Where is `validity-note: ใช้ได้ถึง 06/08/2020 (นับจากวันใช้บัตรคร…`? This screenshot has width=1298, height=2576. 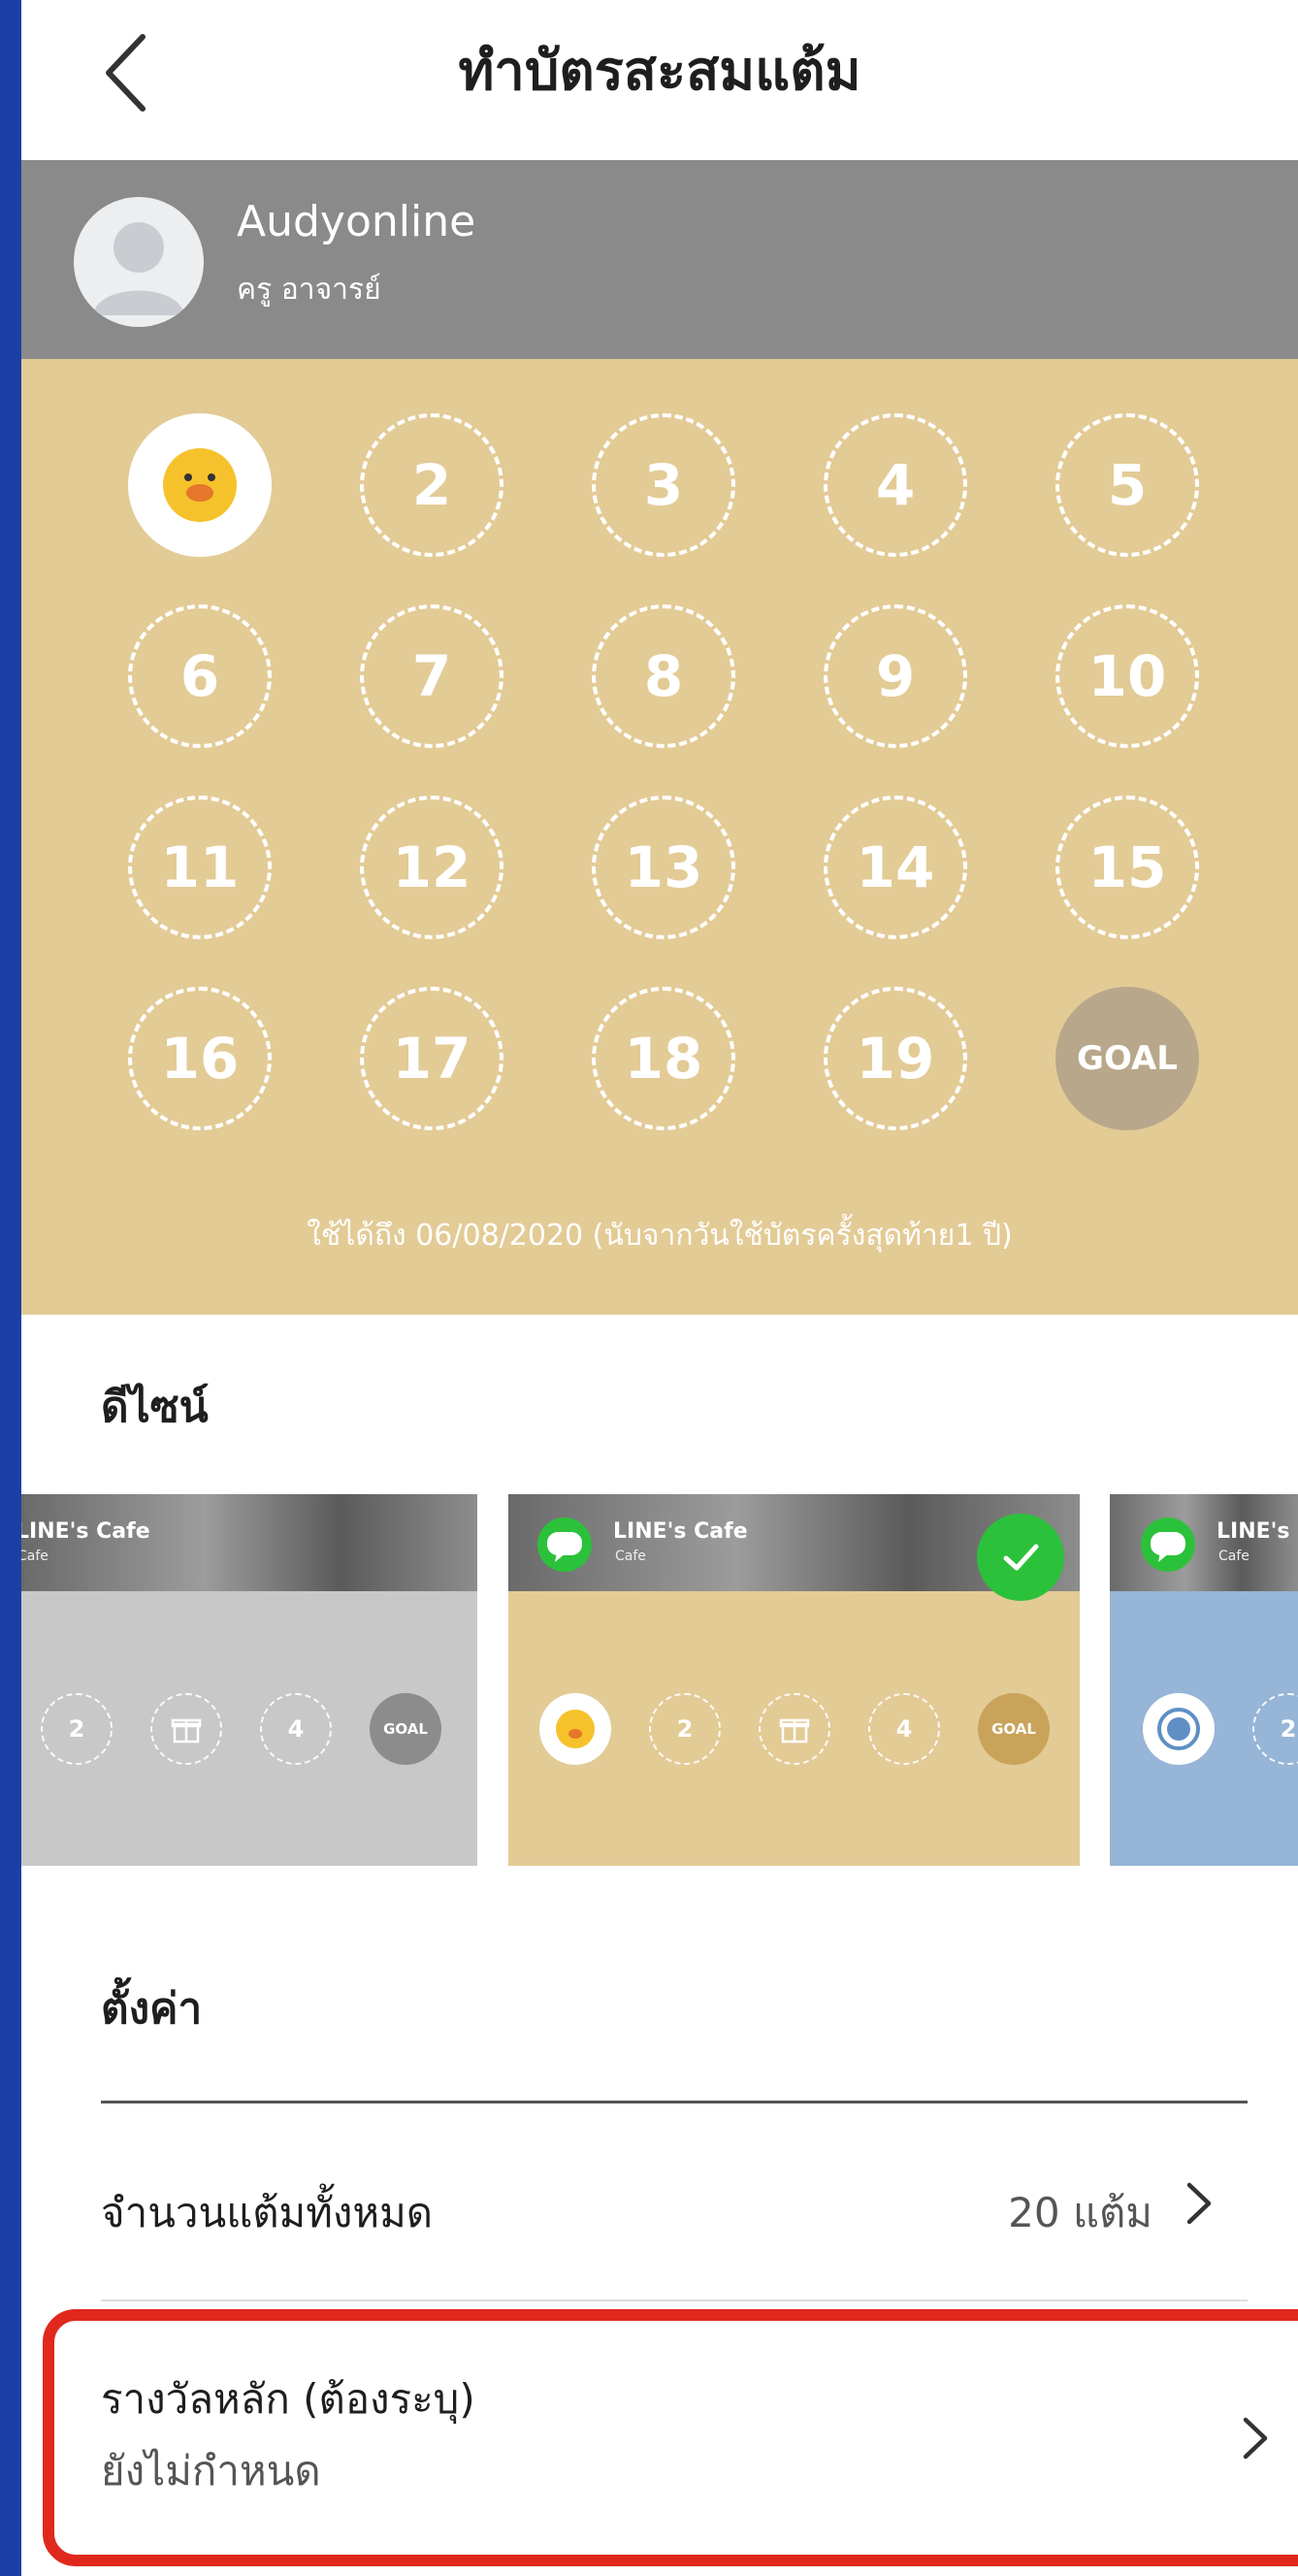 validity-note: ใช้ได้ถึง 06/08/2020 (นับจากวันใช้บัตรคร… is located at coordinates (660, 1236).